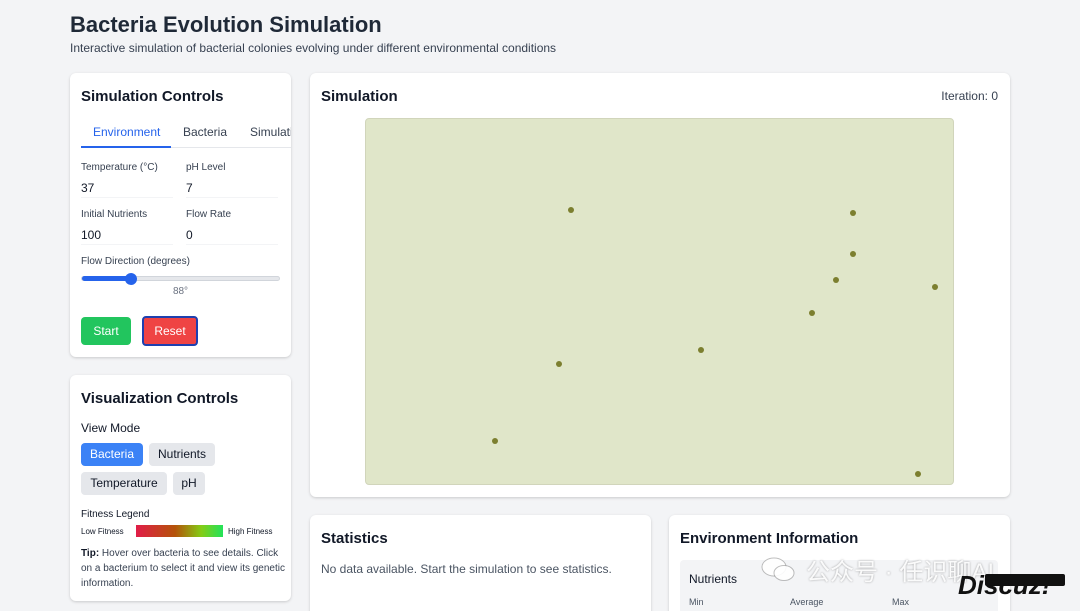 This screenshot has height=611, width=1080. Describe the element at coordinates (209, 214) in the screenshot. I see `flow-rate-label: Flow Rate` at that location.